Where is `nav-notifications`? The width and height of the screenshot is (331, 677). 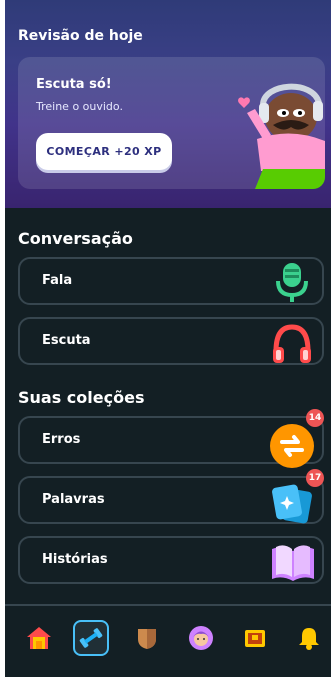 nav-notifications is located at coordinates (309, 638).